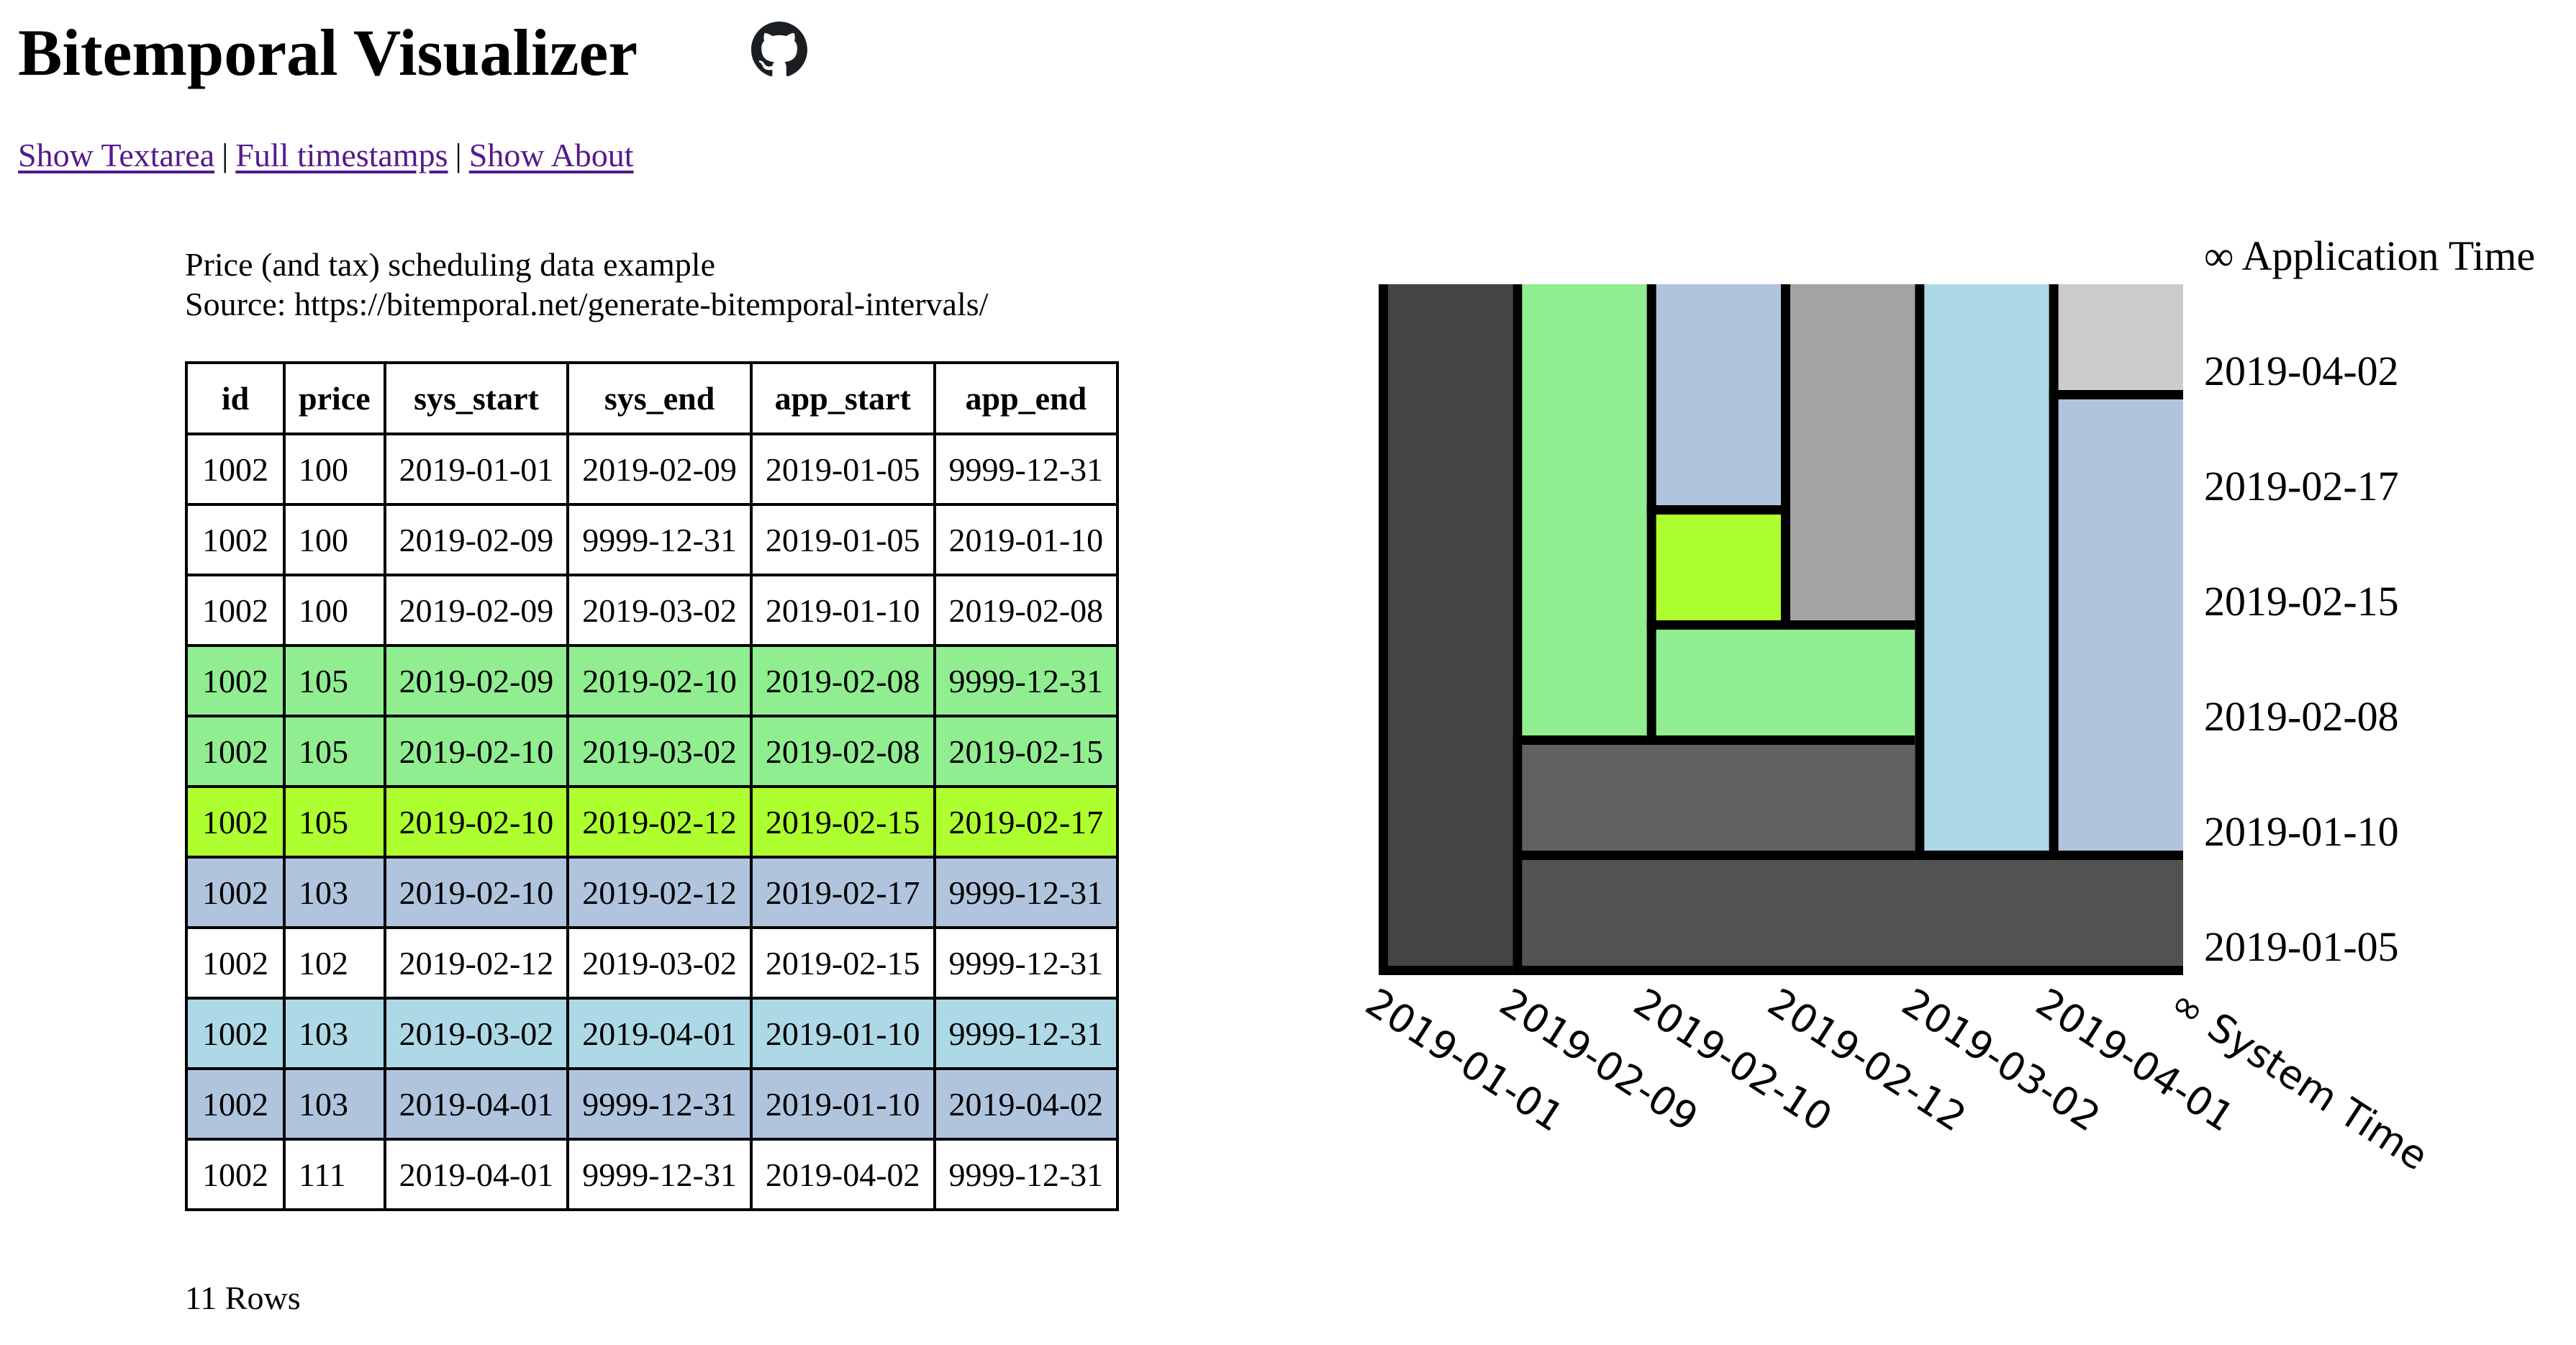  I want to click on x-tick-label: 2019-02-10, so click(1733, 1060).